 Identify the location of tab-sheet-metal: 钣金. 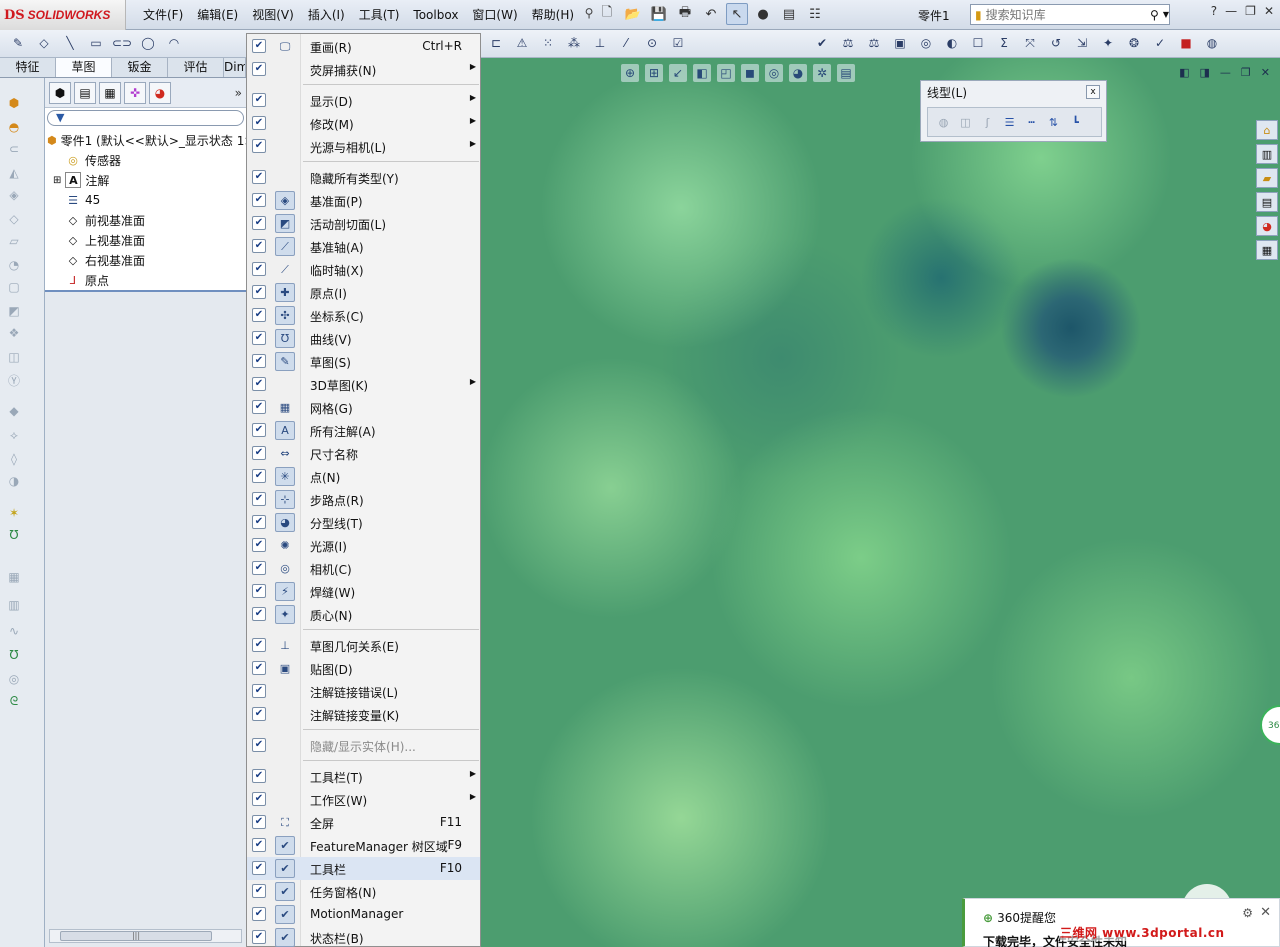
(140, 67).